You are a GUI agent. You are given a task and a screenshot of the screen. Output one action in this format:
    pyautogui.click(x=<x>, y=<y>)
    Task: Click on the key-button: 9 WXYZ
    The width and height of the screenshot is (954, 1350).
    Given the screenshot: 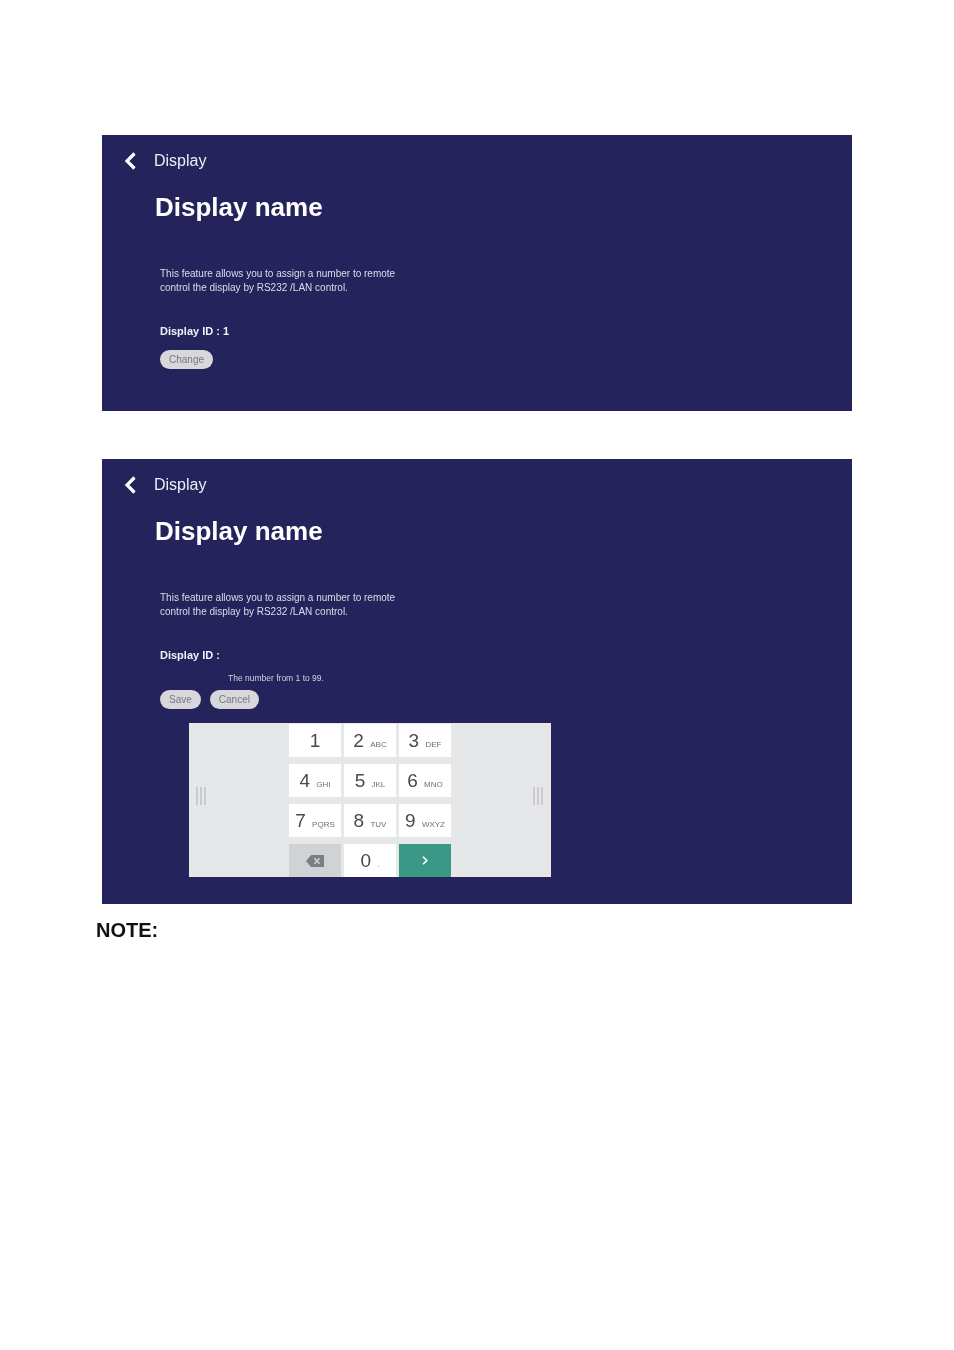 What is the action you would take?
    pyautogui.click(x=425, y=820)
    